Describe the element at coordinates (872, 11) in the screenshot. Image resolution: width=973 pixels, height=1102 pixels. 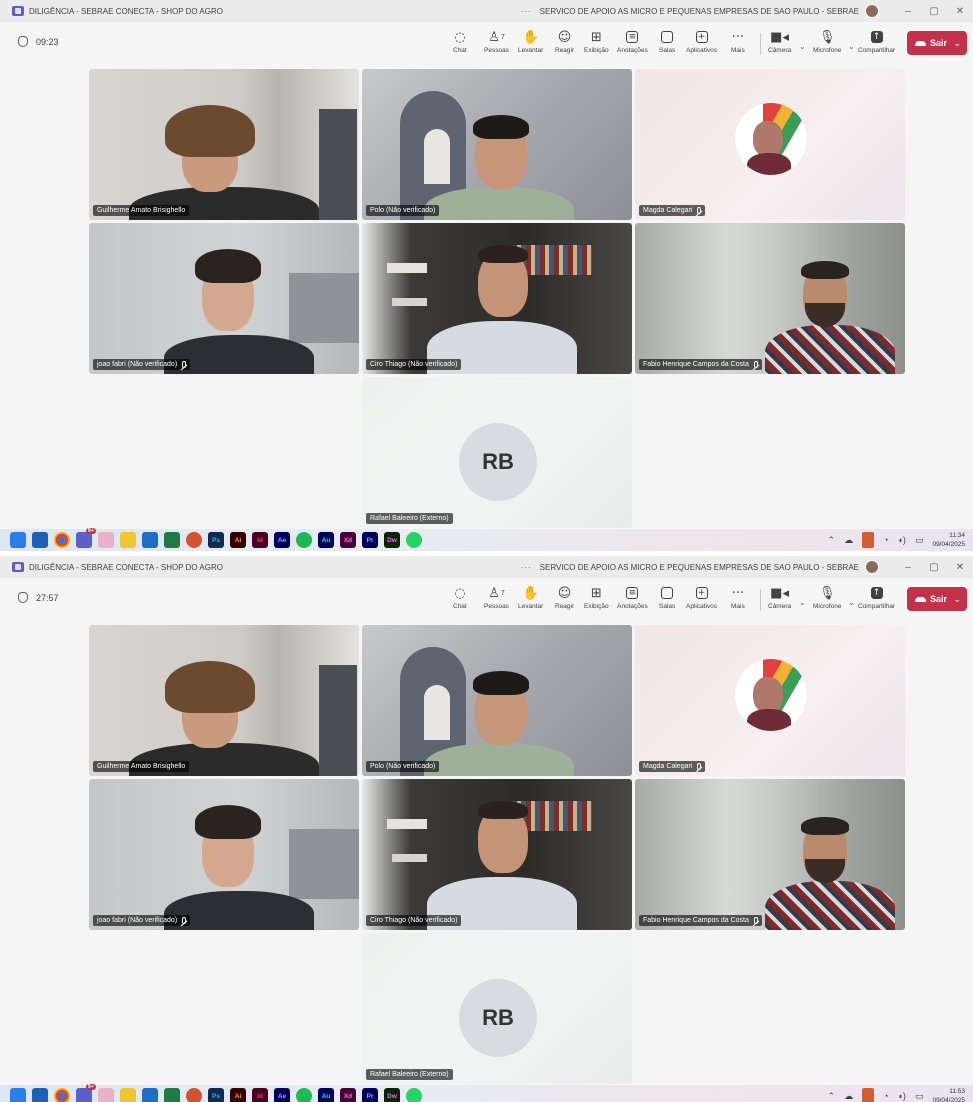
I see `account-avatar` at that location.